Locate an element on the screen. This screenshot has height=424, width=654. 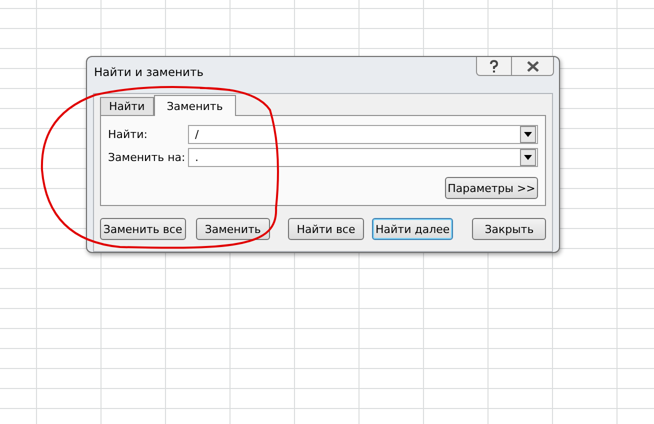
dialog-button: Найти далее is located at coordinates (413, 229).